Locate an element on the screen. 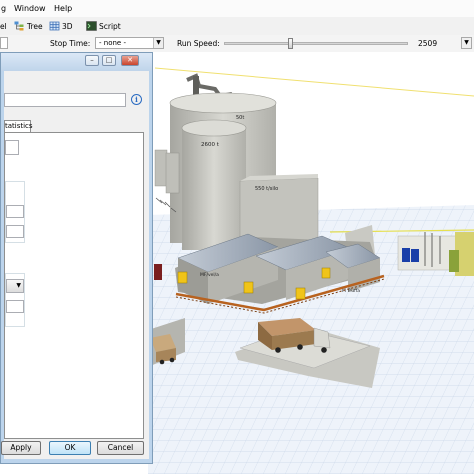  menu-help: Help is located at coordinates (63, 8).